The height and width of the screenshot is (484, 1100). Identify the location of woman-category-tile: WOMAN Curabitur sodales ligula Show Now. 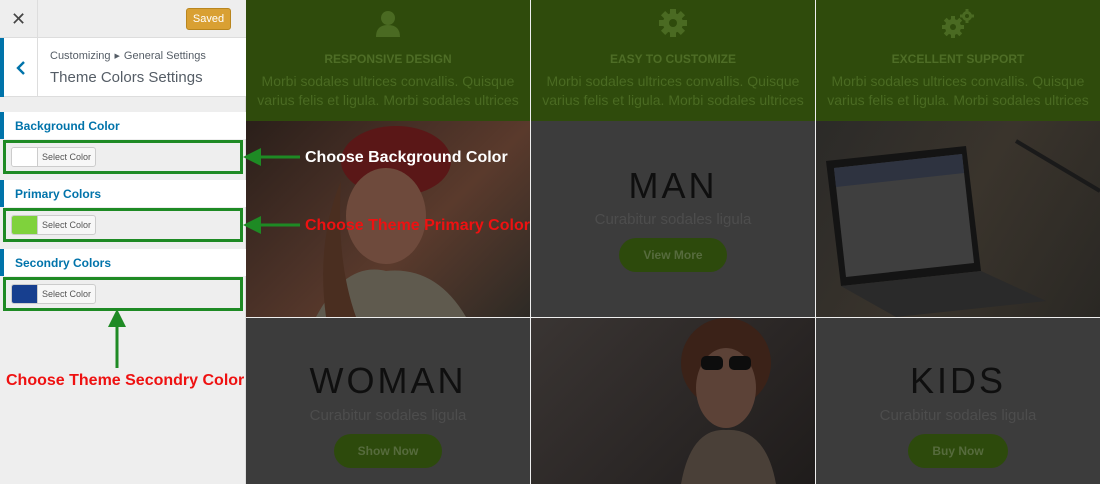
(388, 401).